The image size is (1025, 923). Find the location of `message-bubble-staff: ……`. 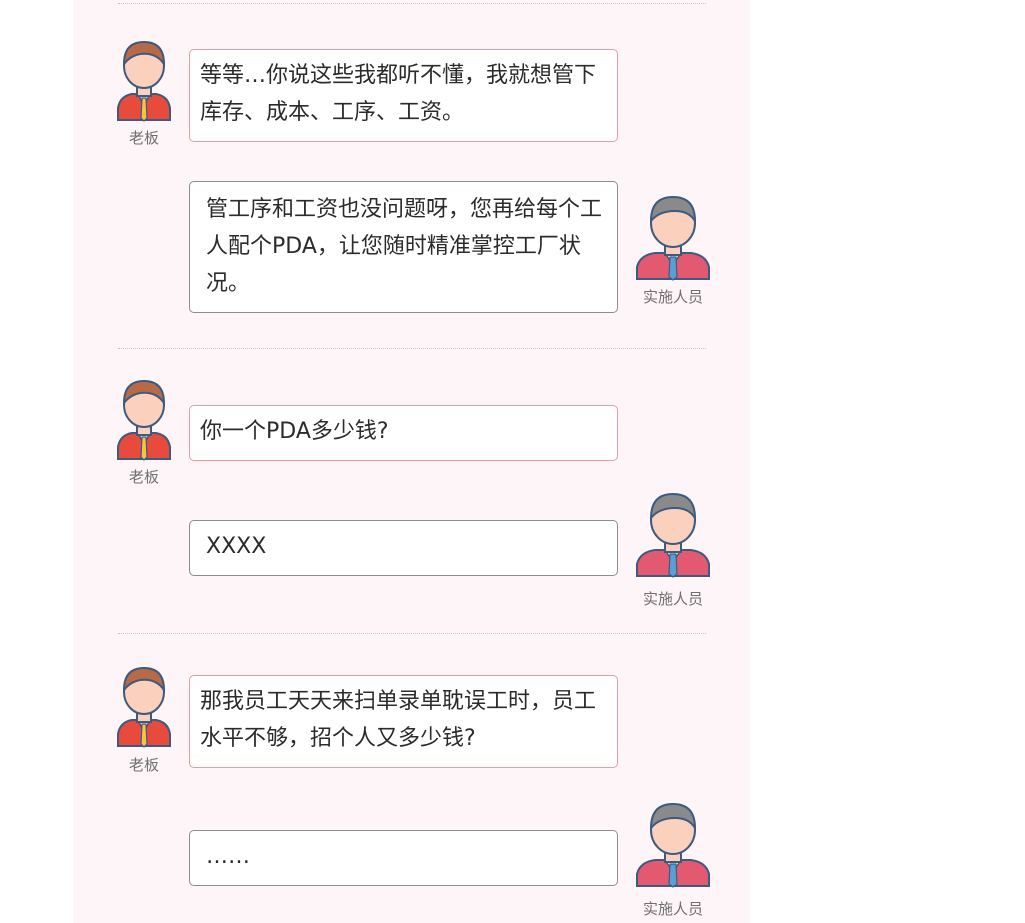

message-bubble-staff: …… is located at coordinates (403, 858).